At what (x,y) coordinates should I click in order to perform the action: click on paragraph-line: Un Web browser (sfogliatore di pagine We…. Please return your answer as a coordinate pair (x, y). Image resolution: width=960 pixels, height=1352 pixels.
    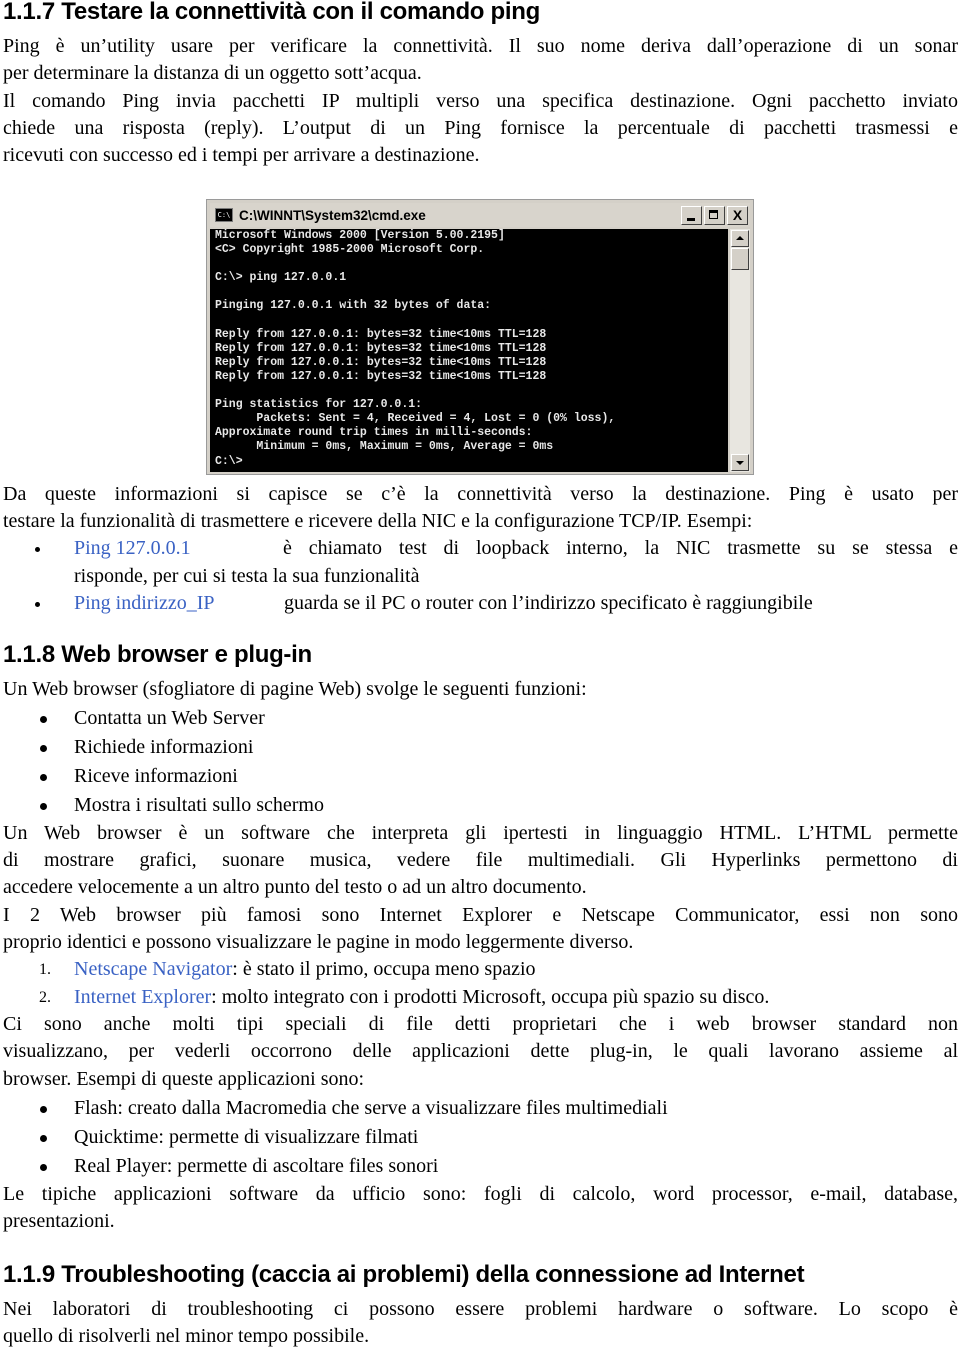
    Looking at the image, I should click on (295, 689).